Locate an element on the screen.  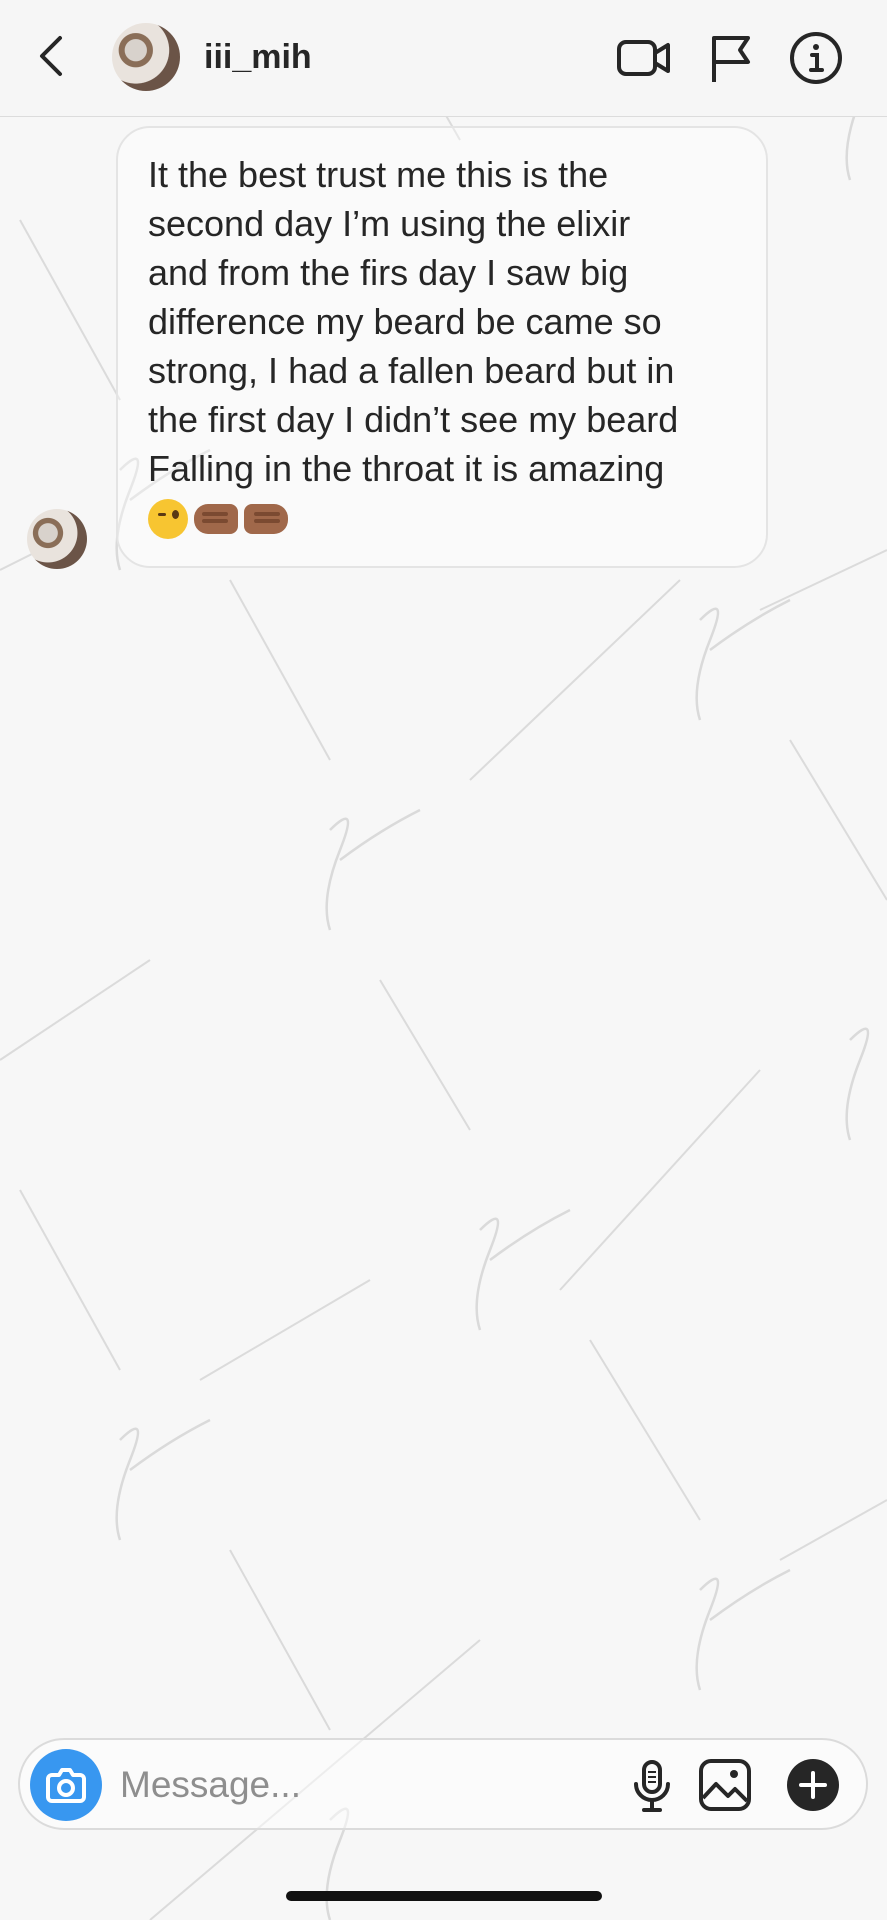
sender-avatar is located at coordinates (57, 539).